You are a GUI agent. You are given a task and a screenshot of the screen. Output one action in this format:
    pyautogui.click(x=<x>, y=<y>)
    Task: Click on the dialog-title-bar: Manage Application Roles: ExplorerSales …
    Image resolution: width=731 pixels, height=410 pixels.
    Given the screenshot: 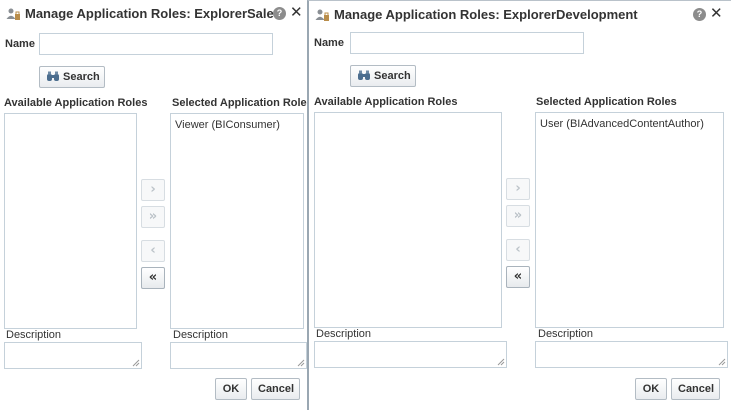 What is the action you would take?
    pyautogui.click(x=153, y=14)
    